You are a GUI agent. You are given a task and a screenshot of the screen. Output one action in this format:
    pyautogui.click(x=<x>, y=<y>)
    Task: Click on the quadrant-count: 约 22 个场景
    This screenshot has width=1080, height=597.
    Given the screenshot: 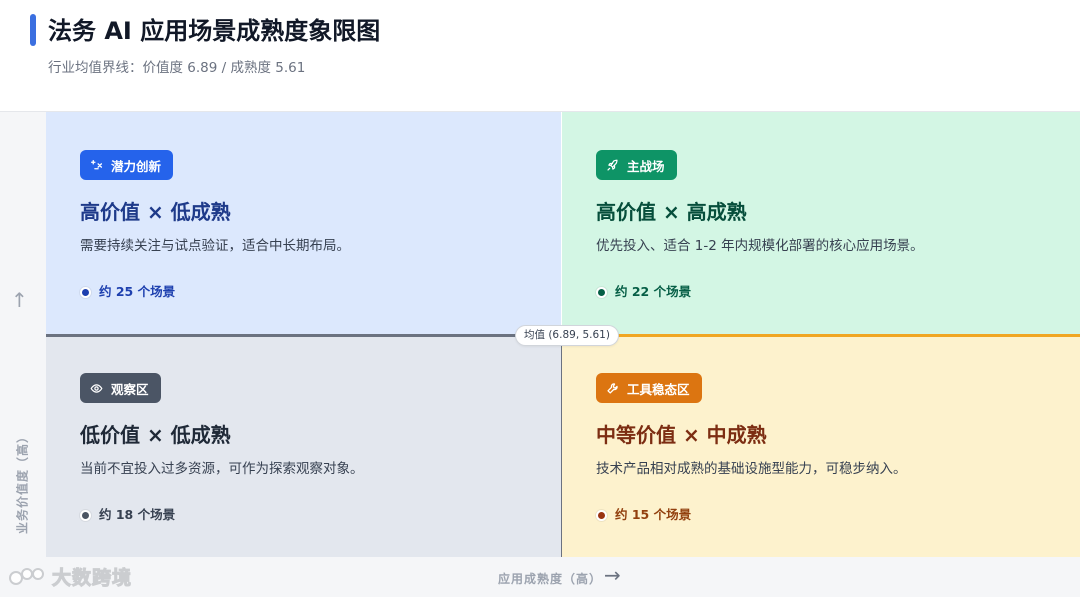 What is the action you would take?
    pyautogui.click(x=643, y=292)
    